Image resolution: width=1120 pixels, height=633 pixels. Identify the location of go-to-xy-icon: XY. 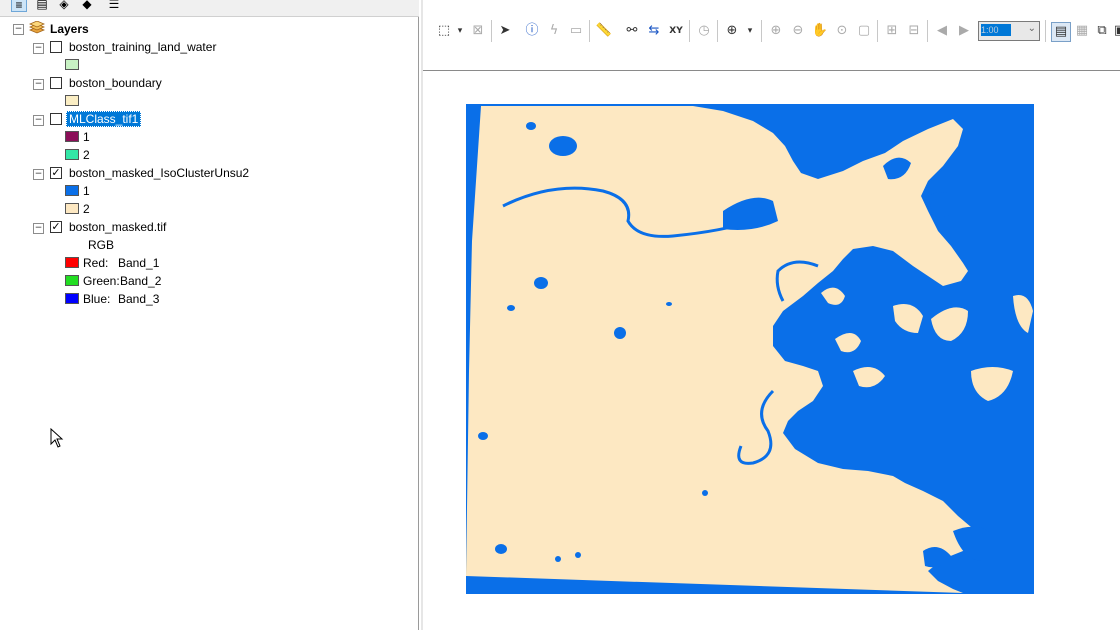
(676, 31).